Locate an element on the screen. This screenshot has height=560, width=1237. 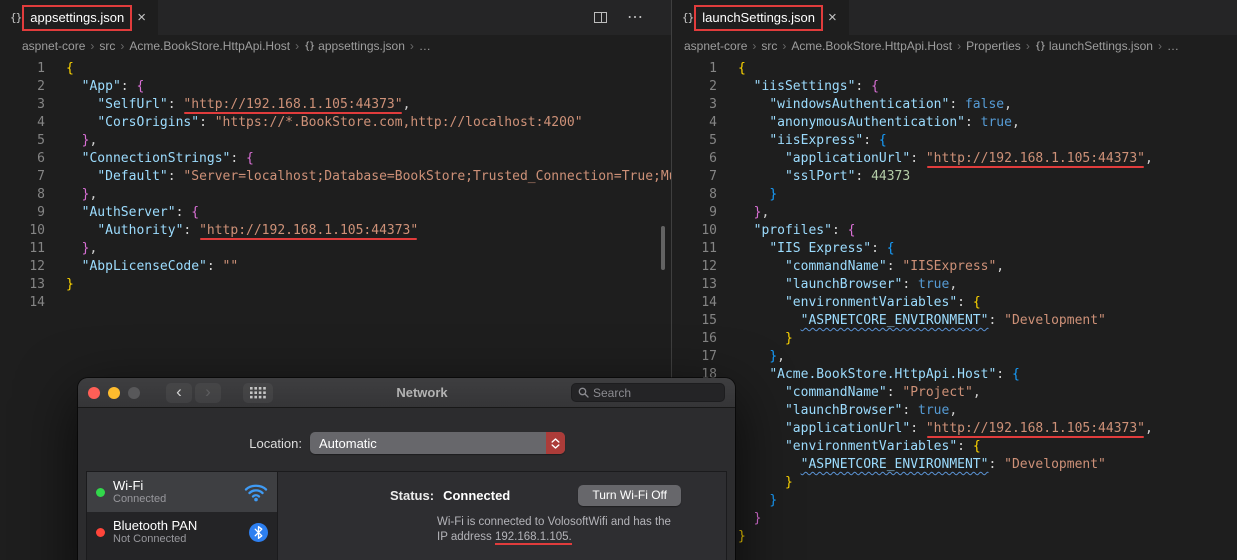
search-input: Search is located at coordinates (648, 392).